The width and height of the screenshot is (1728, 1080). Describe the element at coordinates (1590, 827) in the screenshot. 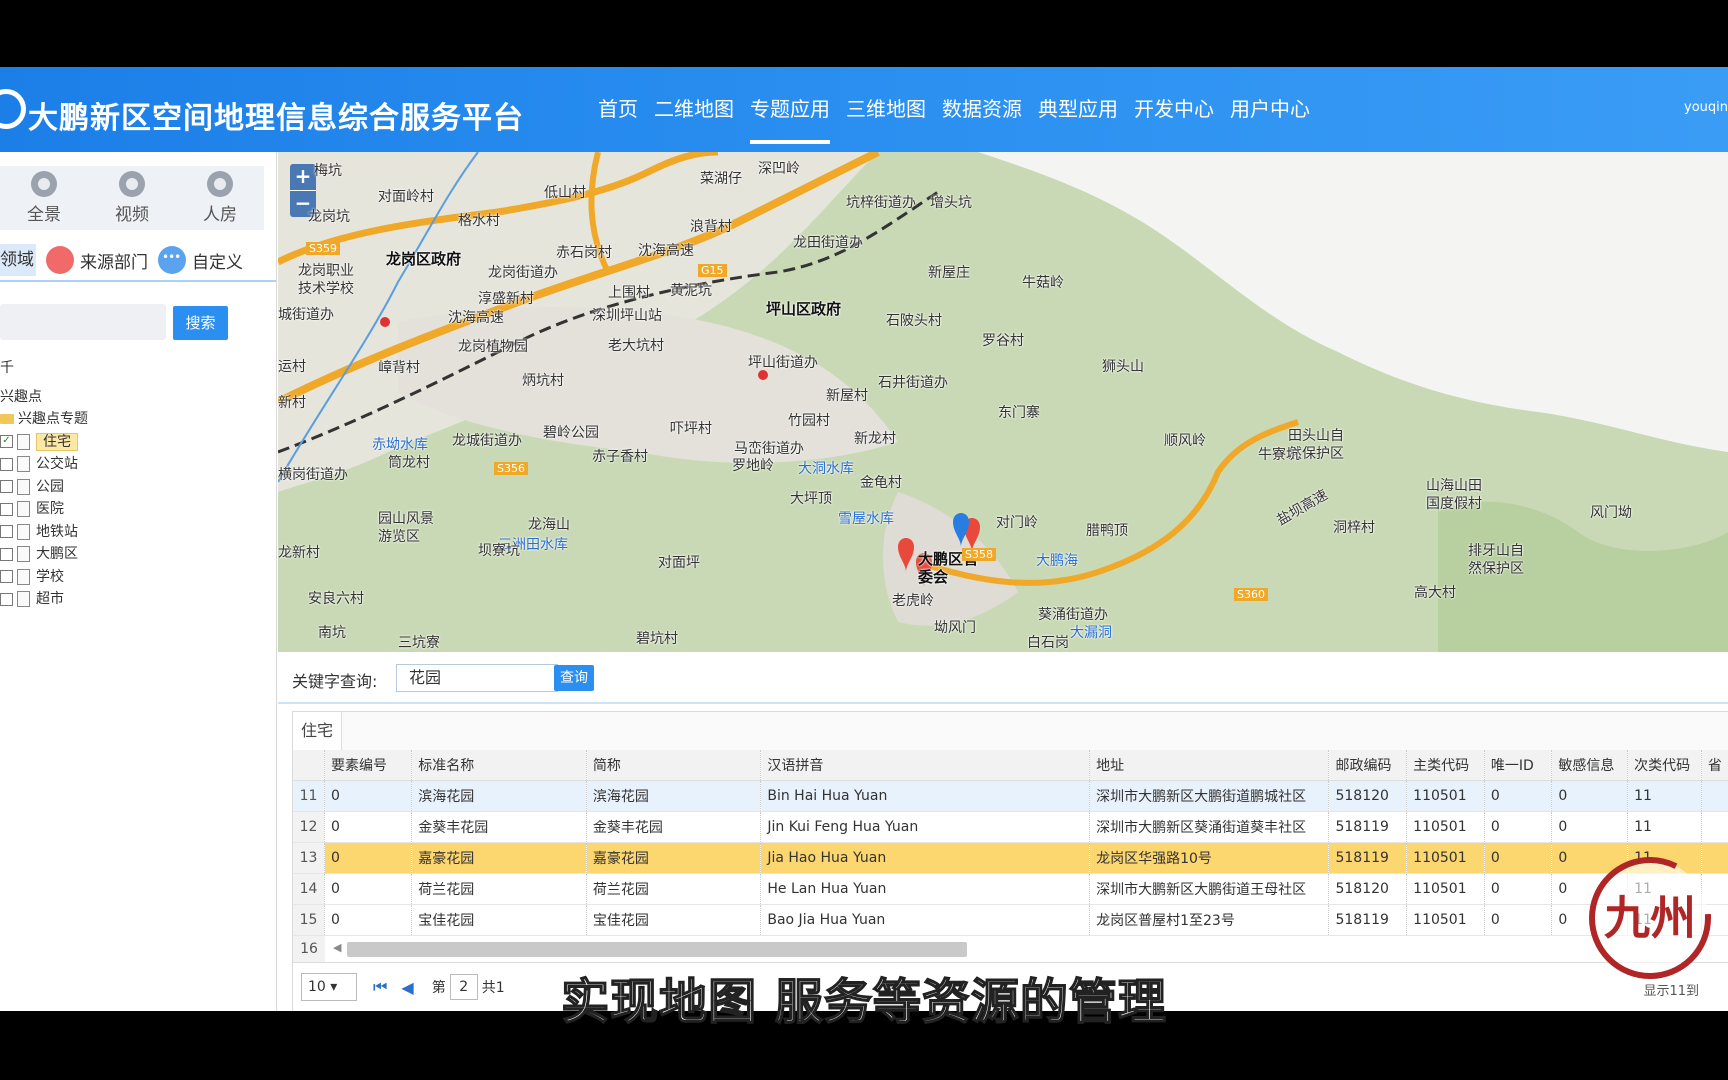

I see `cell-sensitive: 0` at that location.